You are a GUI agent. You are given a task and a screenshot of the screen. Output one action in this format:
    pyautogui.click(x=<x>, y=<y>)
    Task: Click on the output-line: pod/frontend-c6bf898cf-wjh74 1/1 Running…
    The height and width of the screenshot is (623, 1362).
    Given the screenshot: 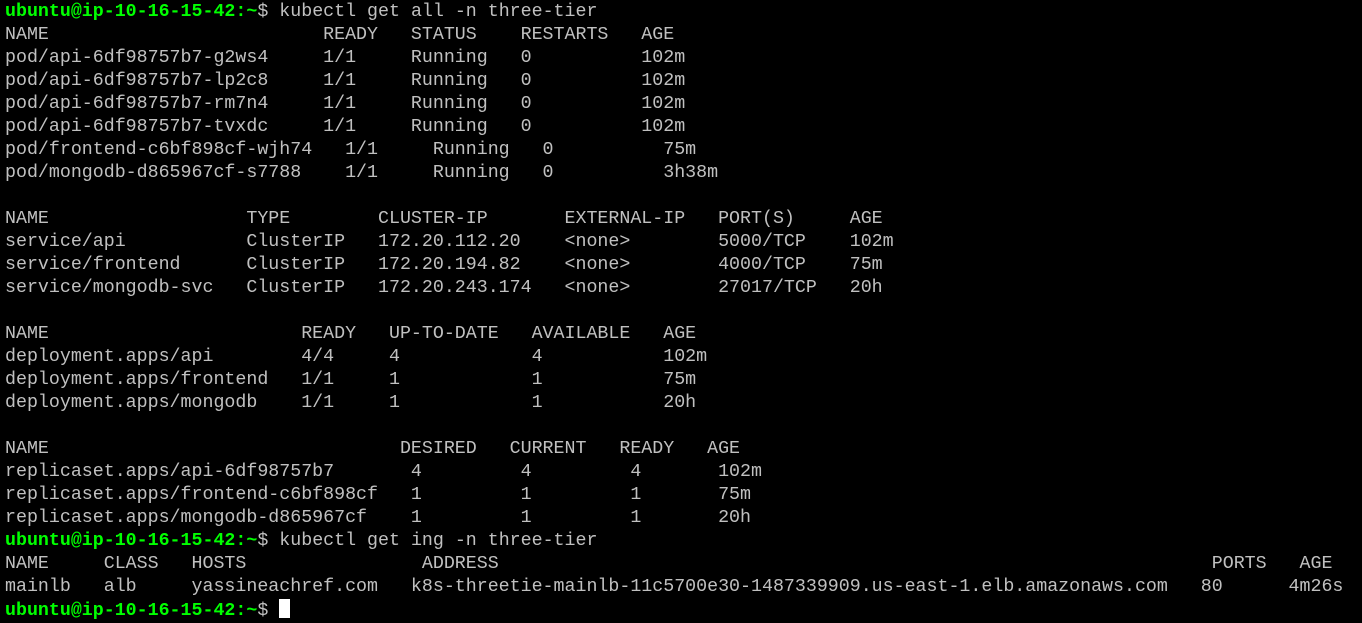 What is the action you would take?
    pyautogui.click(x=351, y=150)
    